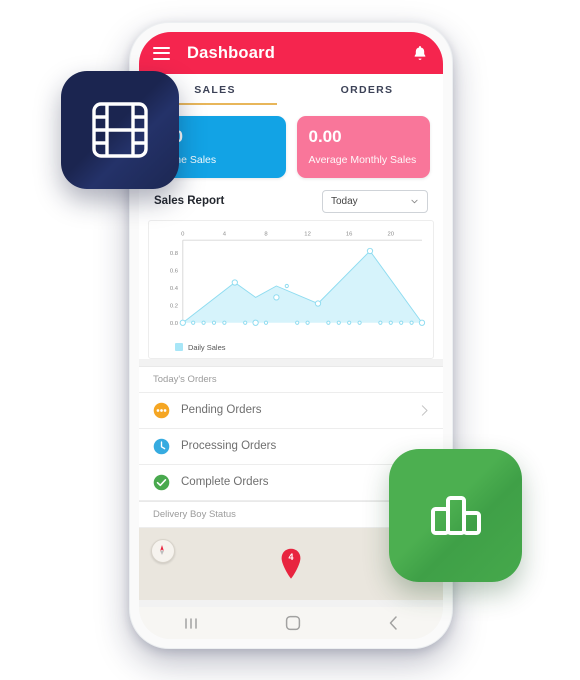 The width and height of the screenshot is (580, 680). What do you see at coordinates (179, 347) in the screenshot?
I see `legend-swatch-daily-sales` at bounding box center [179, 347].